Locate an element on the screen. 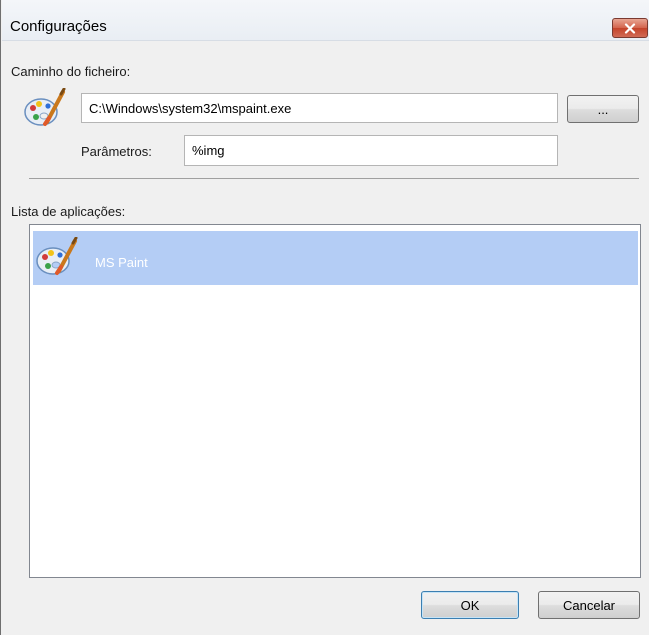 This screenshot has height=635, width=649. ok-button: OK is located at coordinates (470, 605).